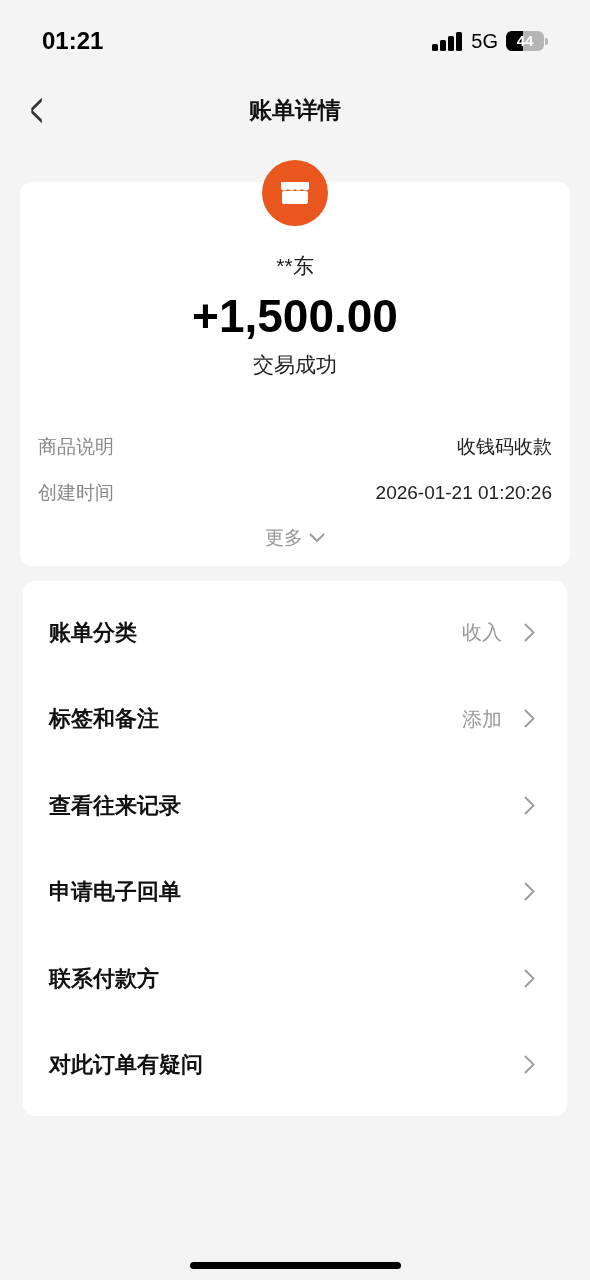 This screenshot has width=590, height=1280. I want to click on menu-item-value: 添加, so click(482, 719).